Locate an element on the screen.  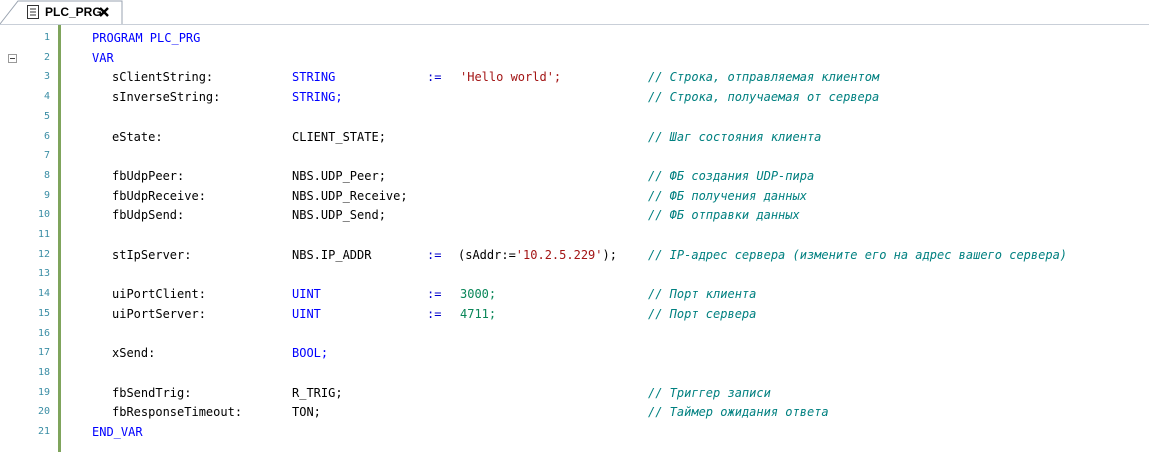
code-line: 18 is located at coordinates (574, 374).